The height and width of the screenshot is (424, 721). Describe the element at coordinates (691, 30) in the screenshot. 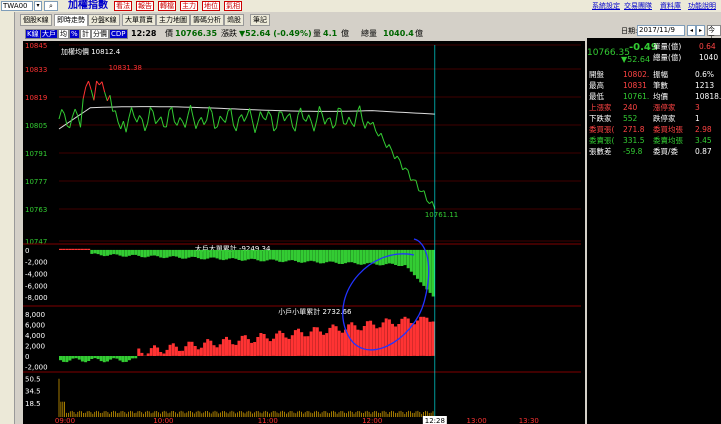

I see `prev-day-icon: ◂` at that location.